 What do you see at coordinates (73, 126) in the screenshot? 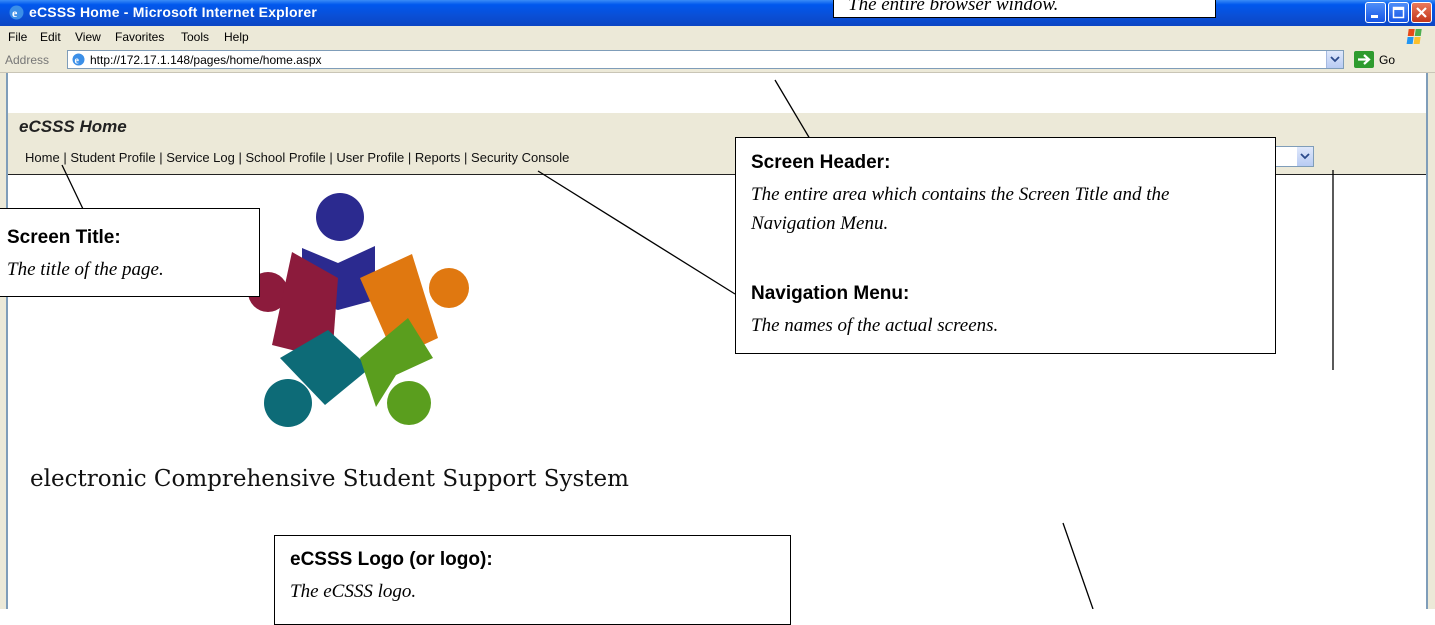
I see `screen-title: eCSSS Home` at bounding box center [73, 126].